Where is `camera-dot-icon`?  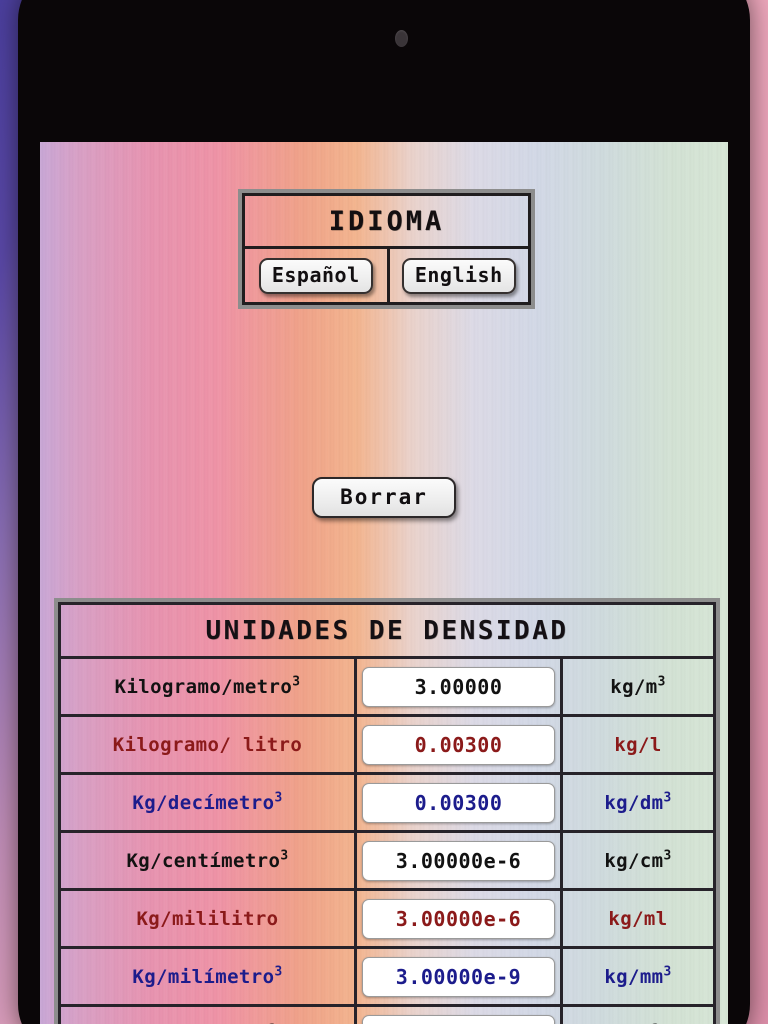 camera-dot-icon is located at coordinates (401, 38).